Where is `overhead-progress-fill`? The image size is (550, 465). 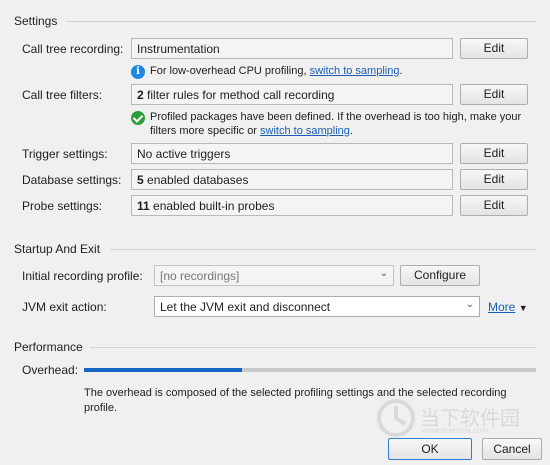 overhead-progress-fill is located at coordinates (163, 370).